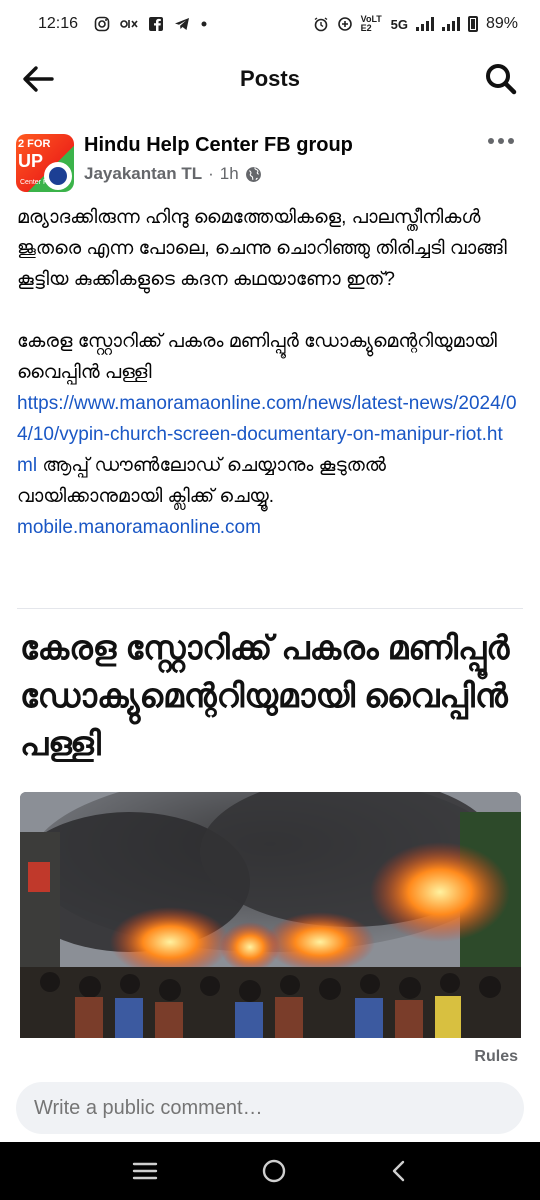  What do you see at coordinates (502, 141) in the screenshot?
I see `more-options-icon` at bounding box center [502, 141].